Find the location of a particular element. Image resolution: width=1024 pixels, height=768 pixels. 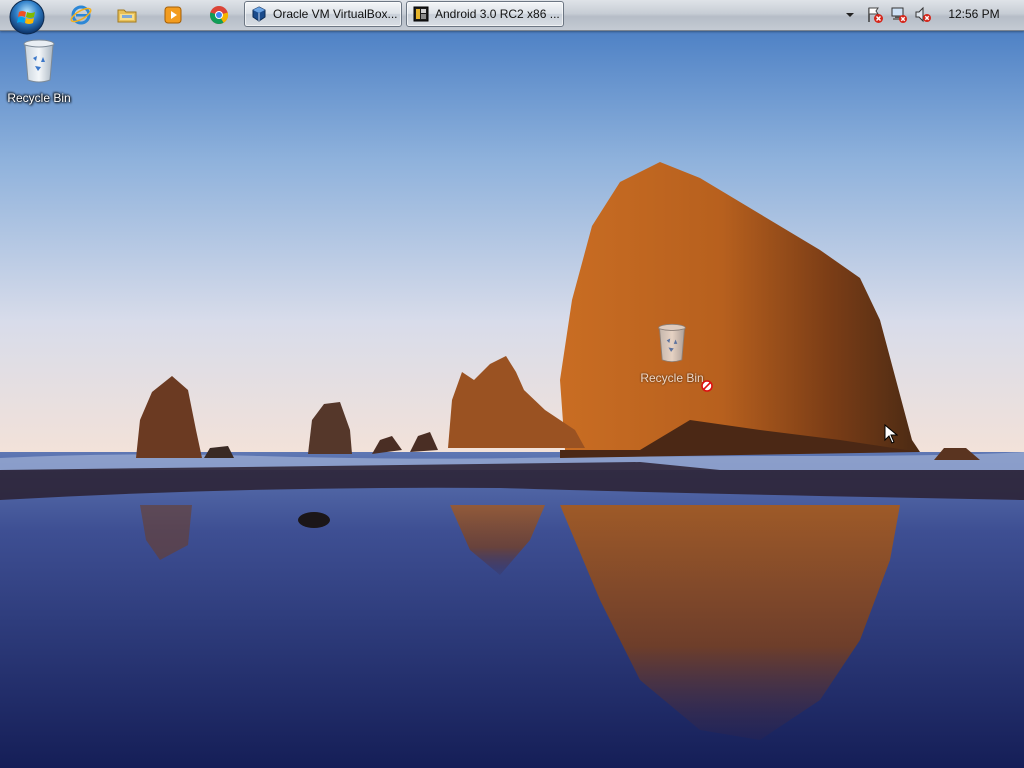

vm-window-icon is located at coordinates (421, 14).